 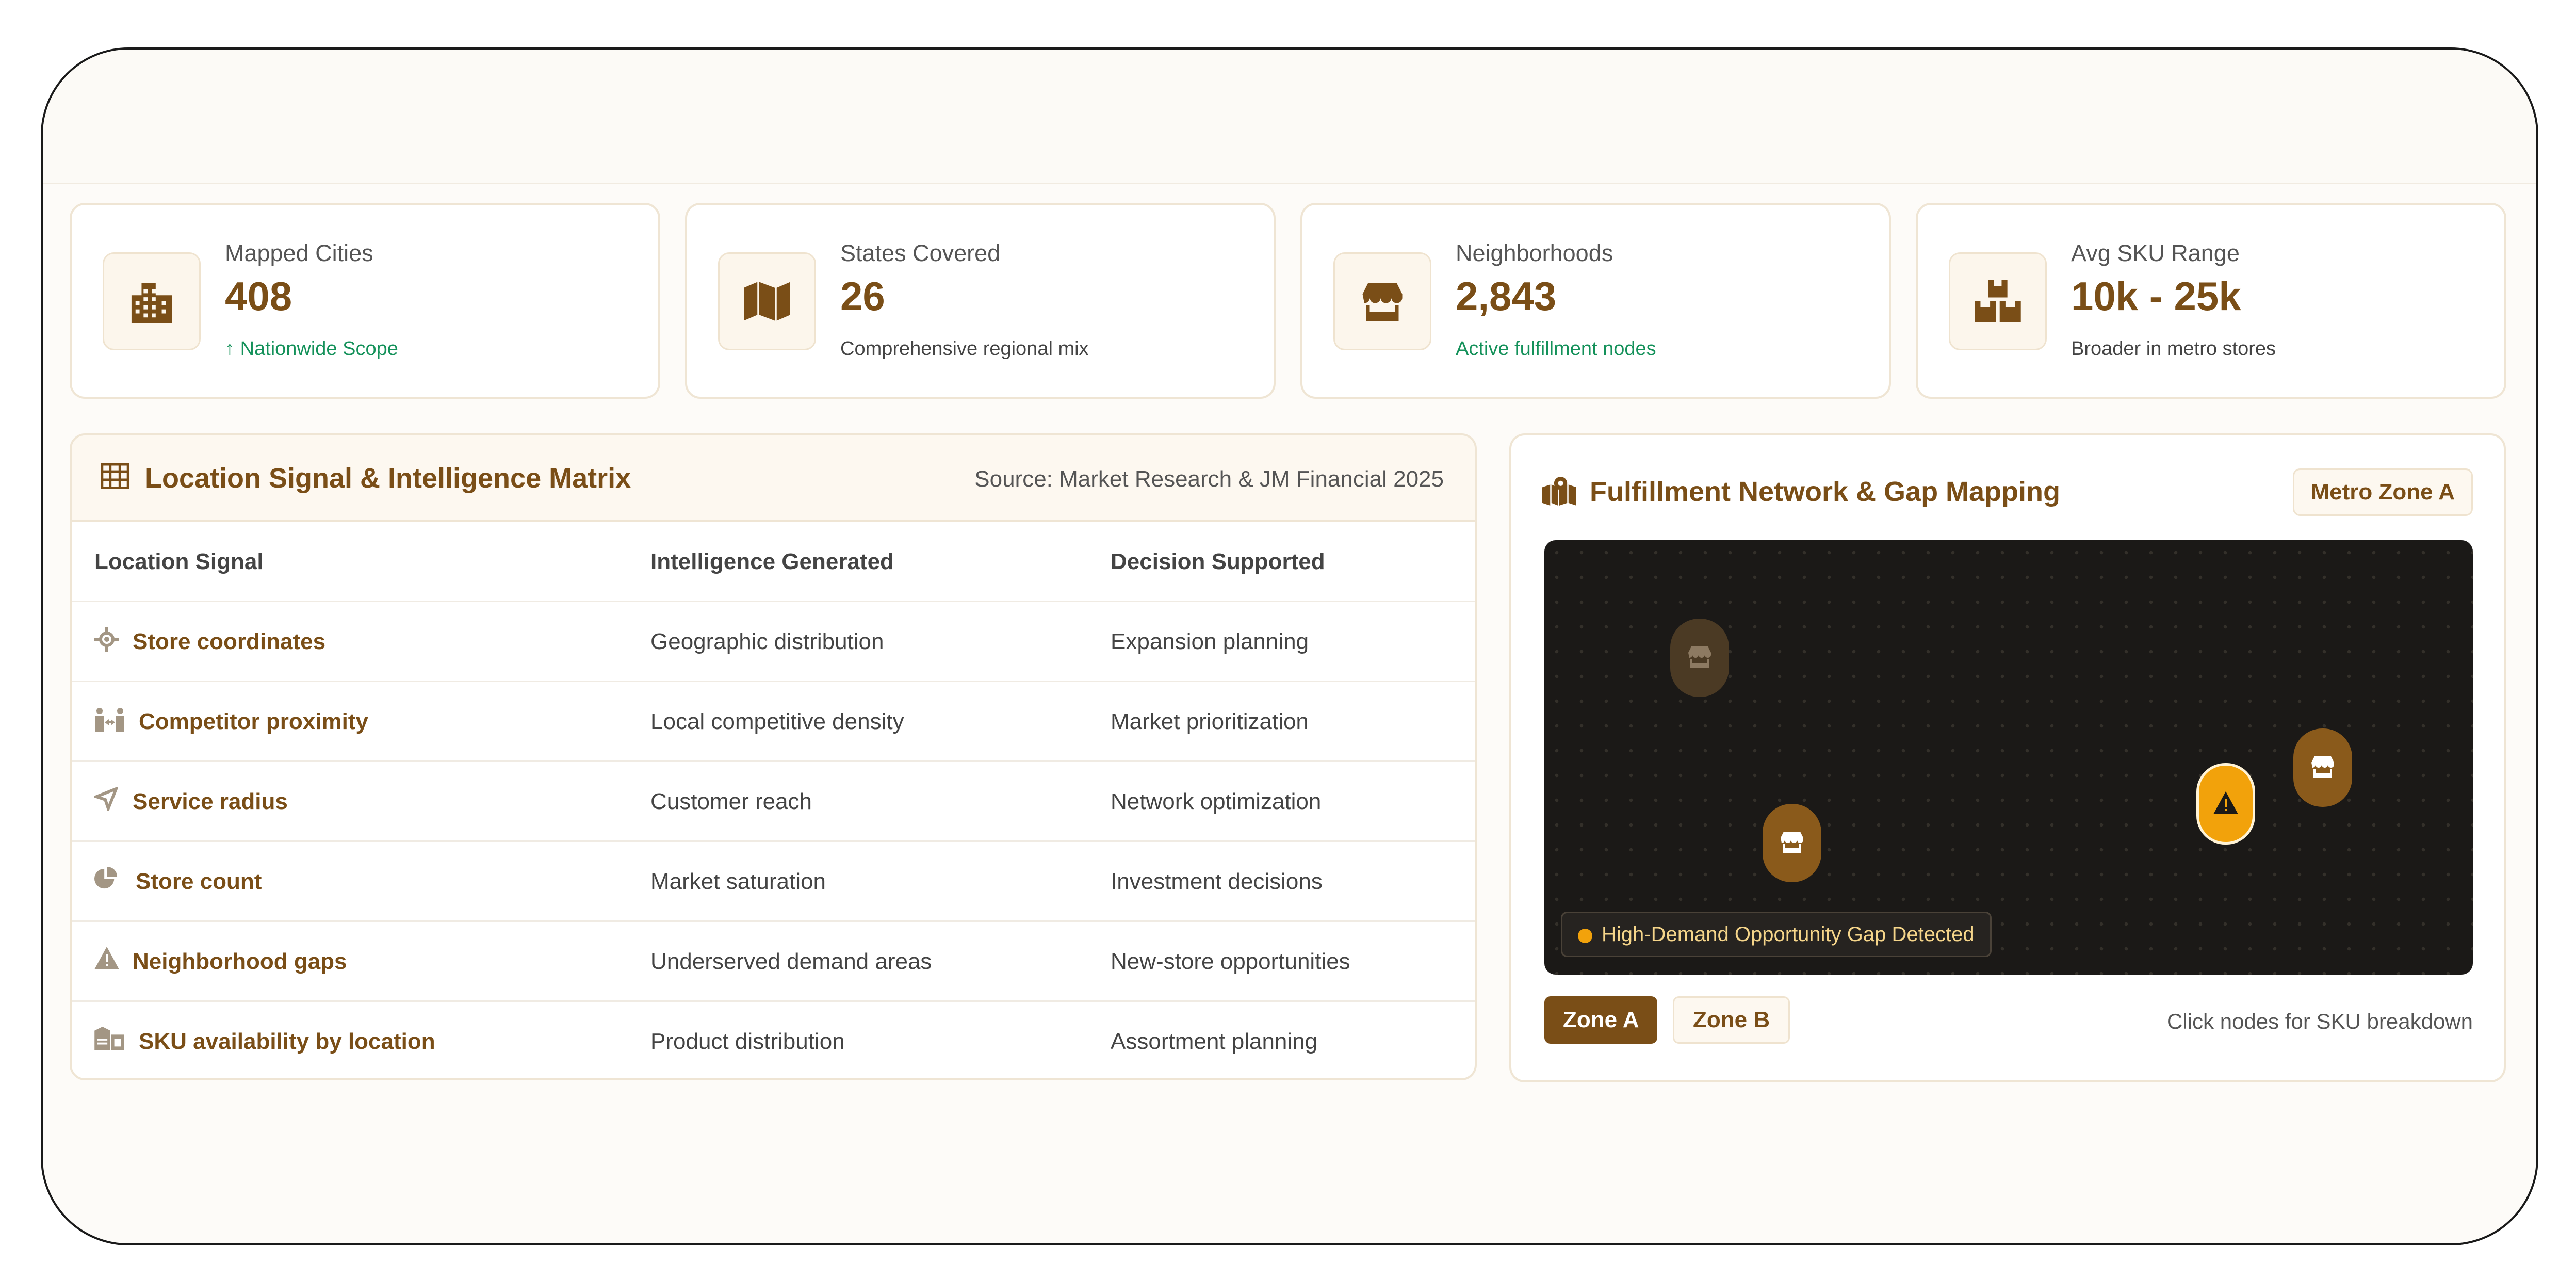 What do you see at coordinates (259, 296) in the screenshot?
I see `stat-value: 408` at bounding box center [259, 296].